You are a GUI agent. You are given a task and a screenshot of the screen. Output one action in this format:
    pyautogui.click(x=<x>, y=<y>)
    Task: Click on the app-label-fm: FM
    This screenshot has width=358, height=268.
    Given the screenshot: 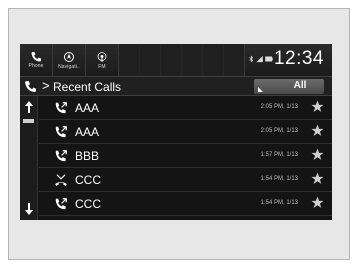 What is the action you would take?
    pyautogui.click(x=102, y=66)
    